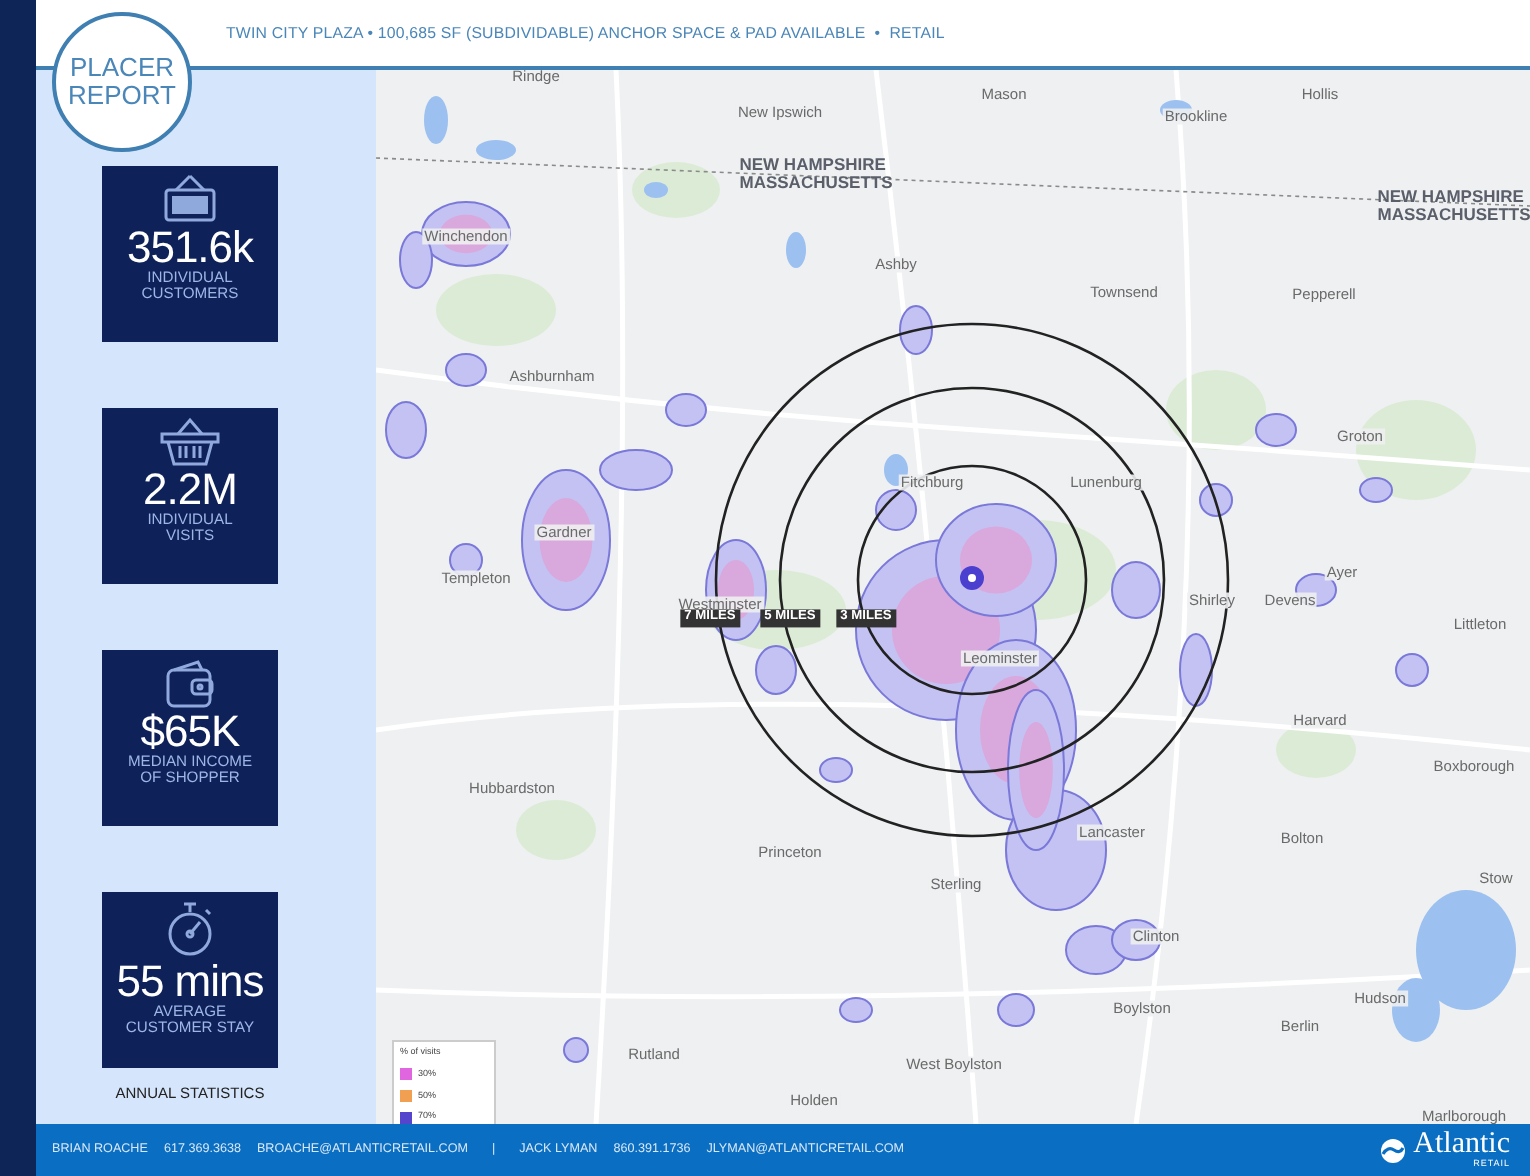  What do you see at coordinates (190, 684) in the screenshot?
I see `wallet-icon` at bounding box center [190, 684].